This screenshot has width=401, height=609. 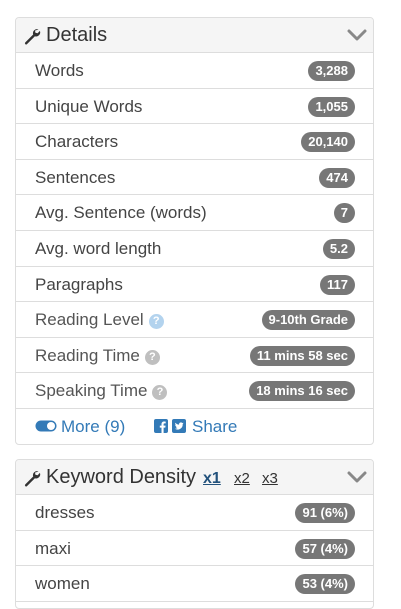 I want to click on detail-row-speaking-time: Speaking Time? 18 mins 16 sec, so click(x=194, y=391).